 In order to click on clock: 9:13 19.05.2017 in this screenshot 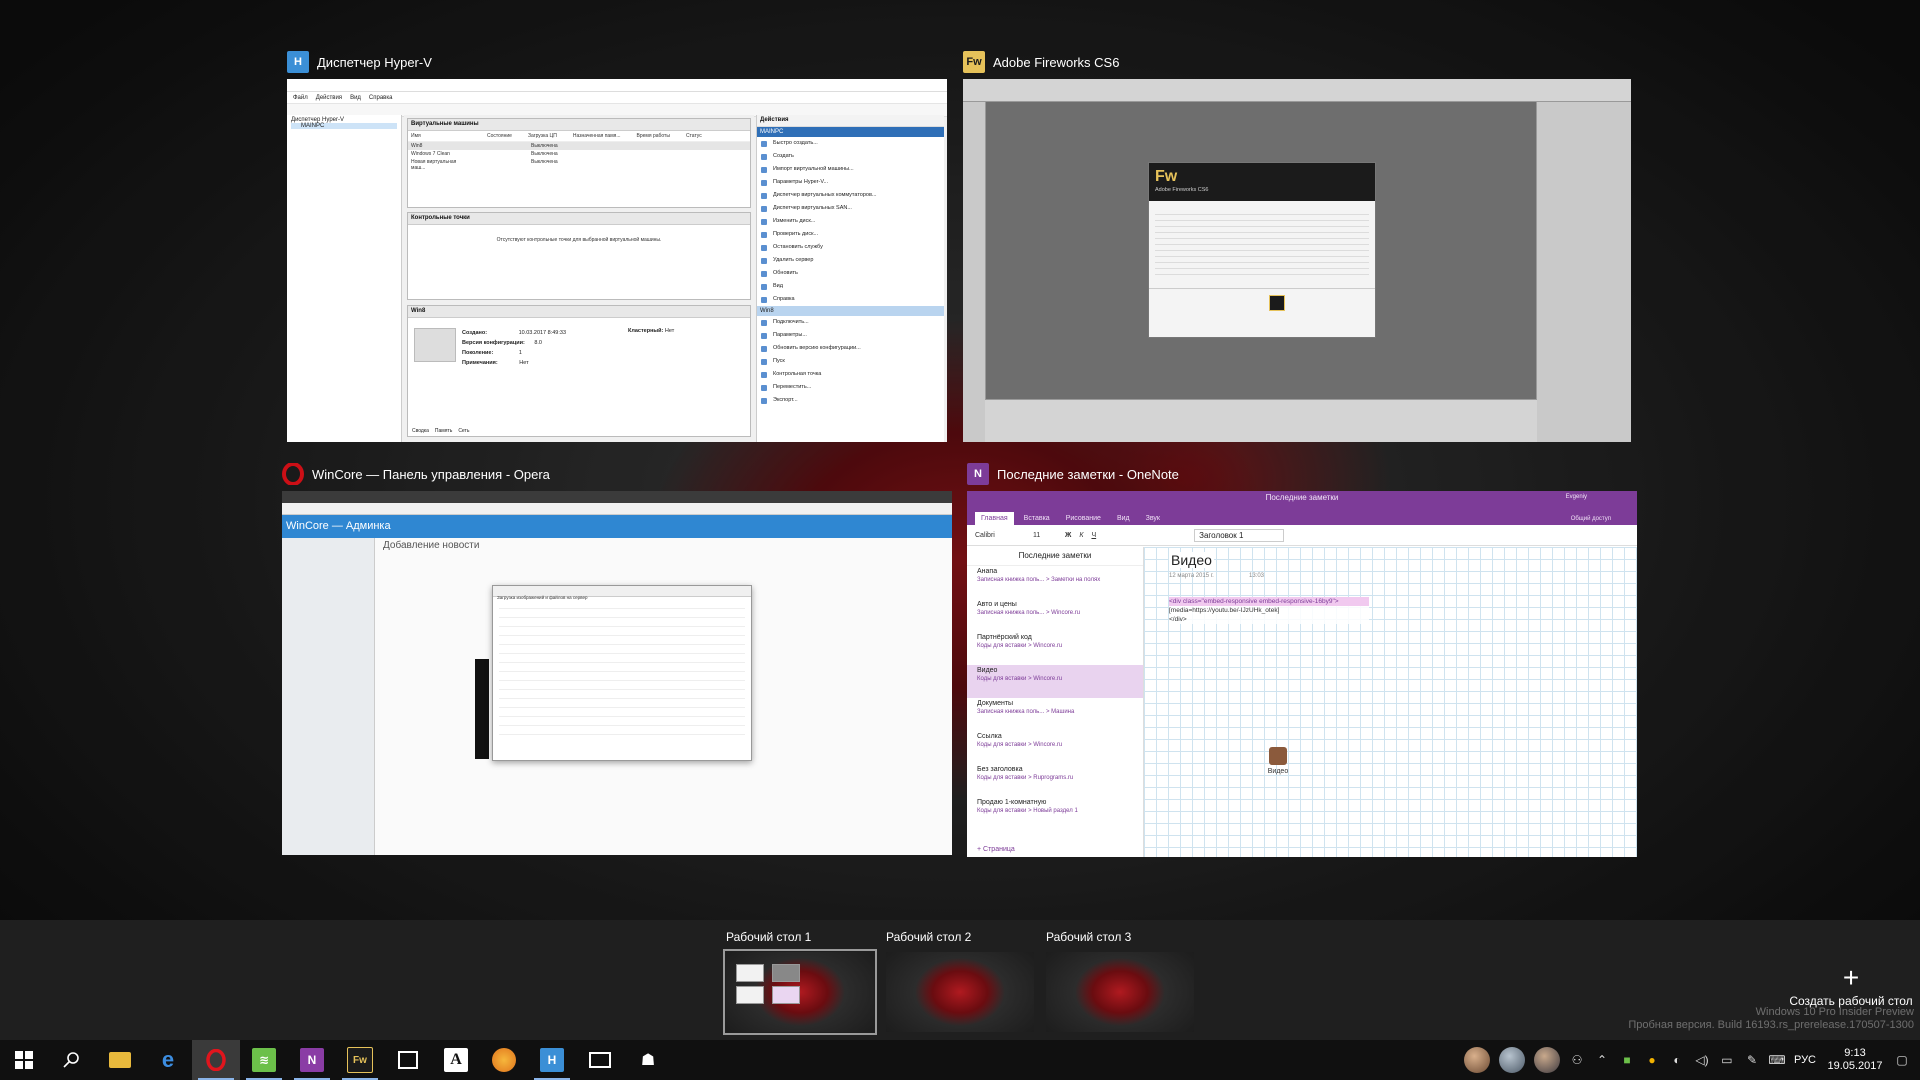, I will do `click(1855, 1060)`.